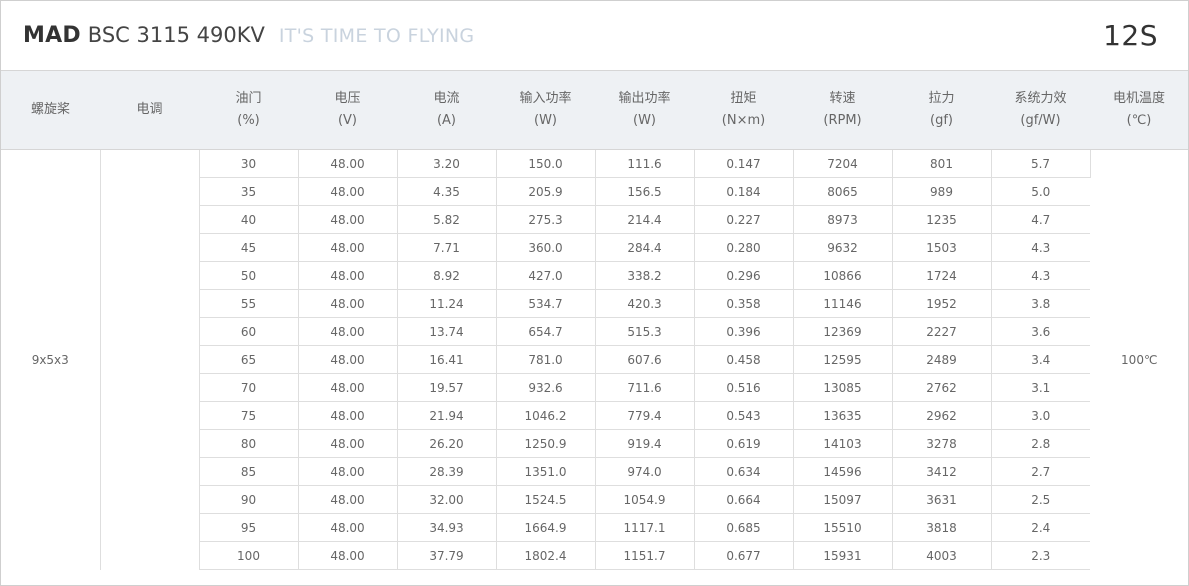 This screenshot has height=586, width=1189. Describe the element at coordinates (149, 110) in the screenshot. I see `column-header: 电调` at that location.